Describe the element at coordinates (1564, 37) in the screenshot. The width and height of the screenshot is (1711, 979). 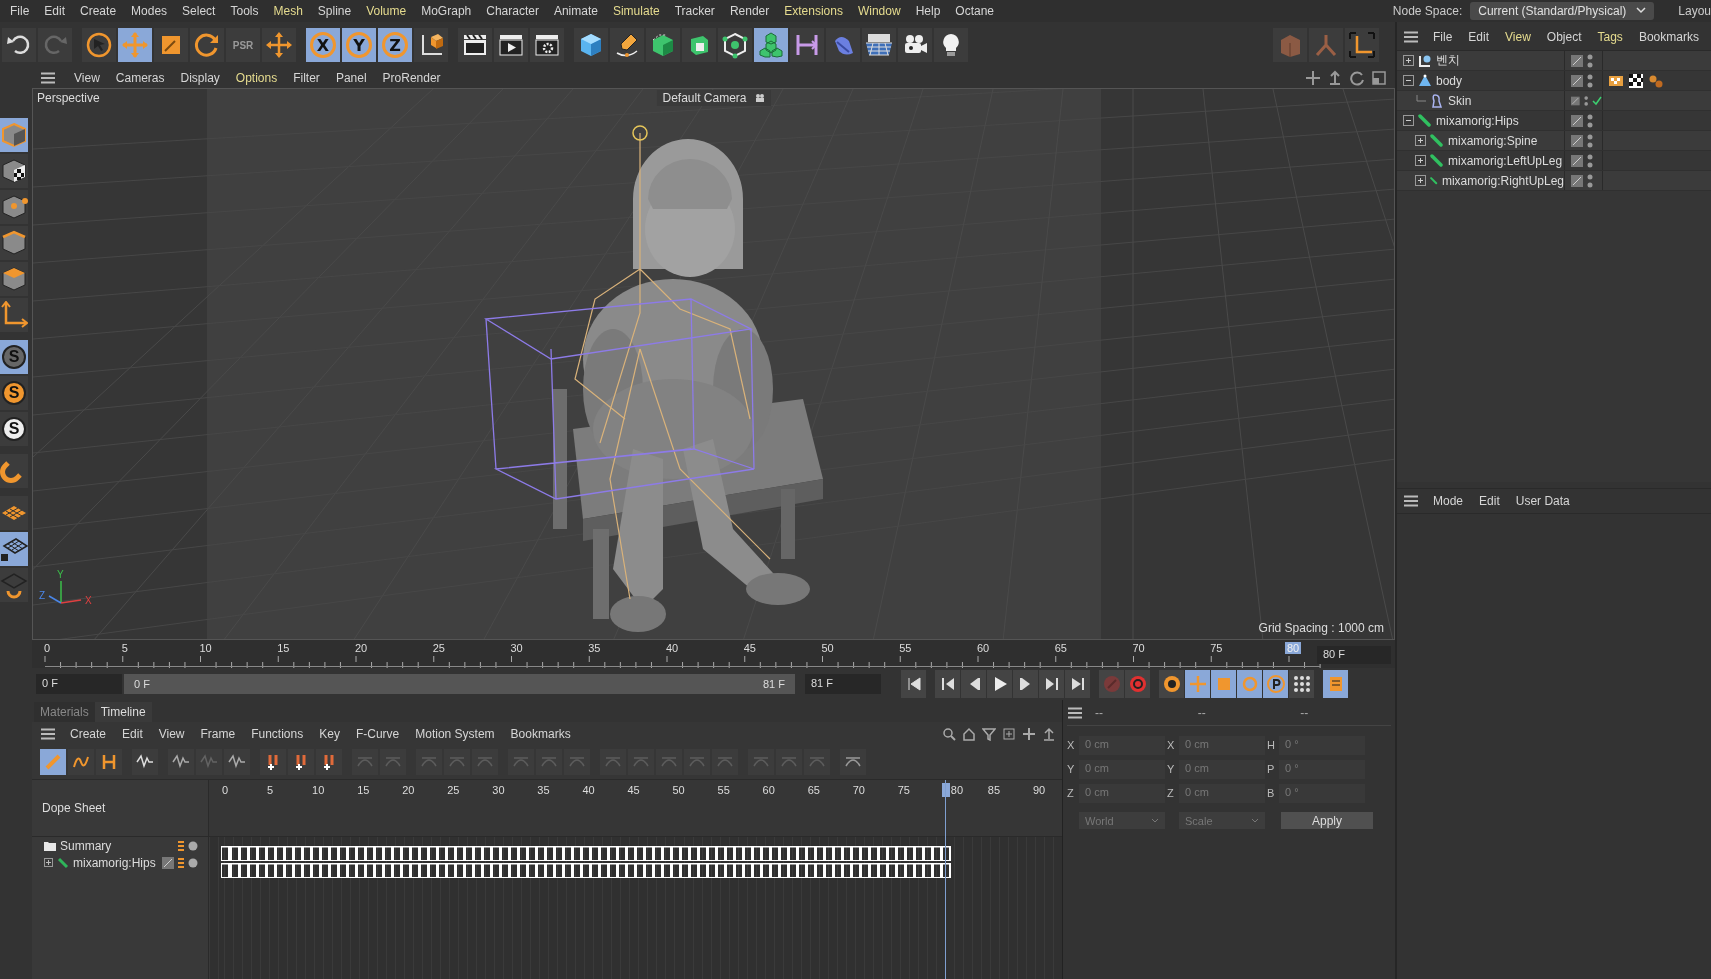
I see `menu-item: Object` at that location.